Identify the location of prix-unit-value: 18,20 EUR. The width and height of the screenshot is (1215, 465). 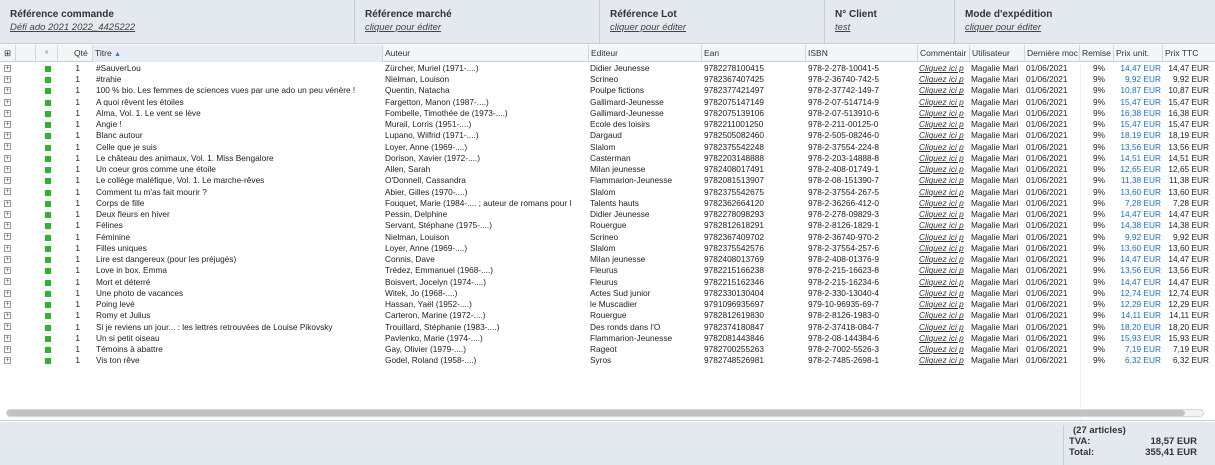
(1135, 327).